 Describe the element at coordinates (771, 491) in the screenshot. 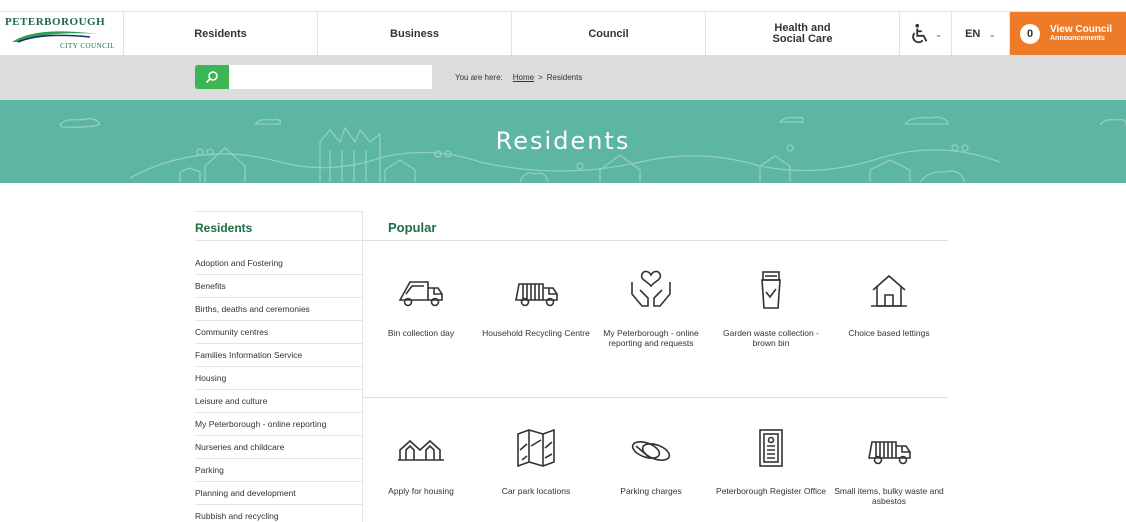

I see `tile-label: Peterborough Register Office` at that location.